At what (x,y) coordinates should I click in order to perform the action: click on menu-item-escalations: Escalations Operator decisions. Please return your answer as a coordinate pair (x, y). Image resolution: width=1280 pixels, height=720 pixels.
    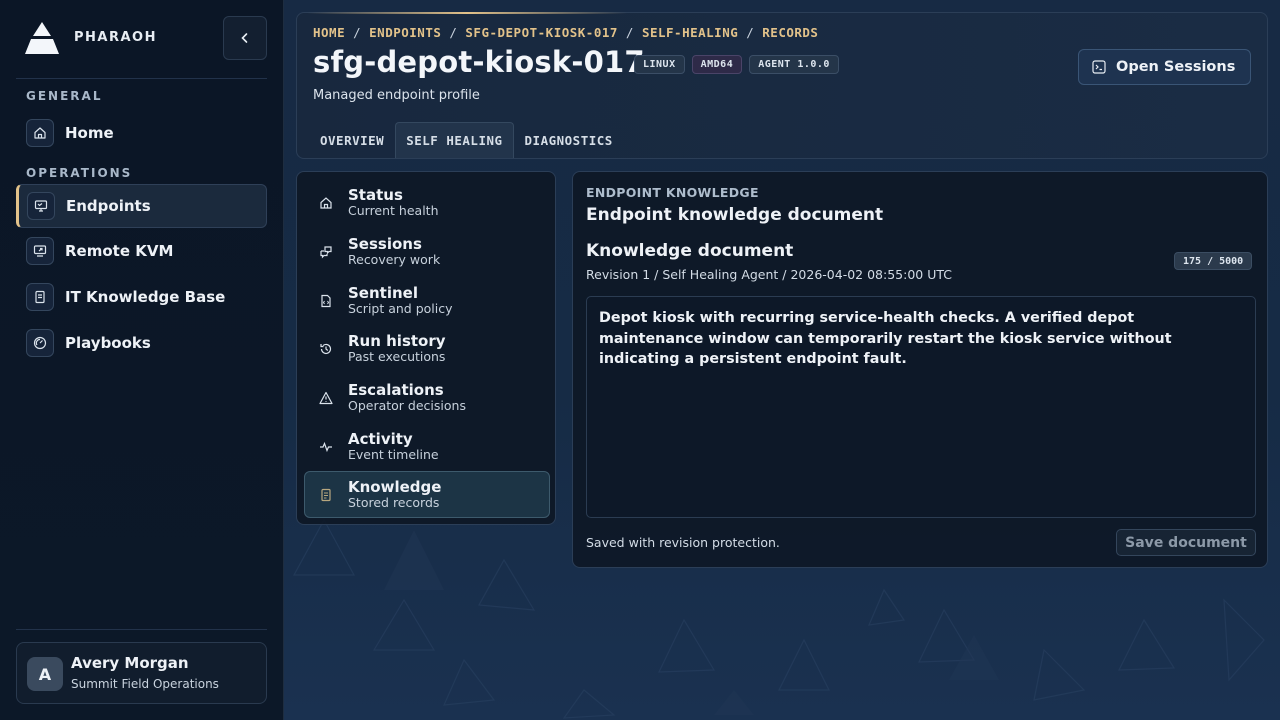
    Looking at the image, I should click on (427, 397).